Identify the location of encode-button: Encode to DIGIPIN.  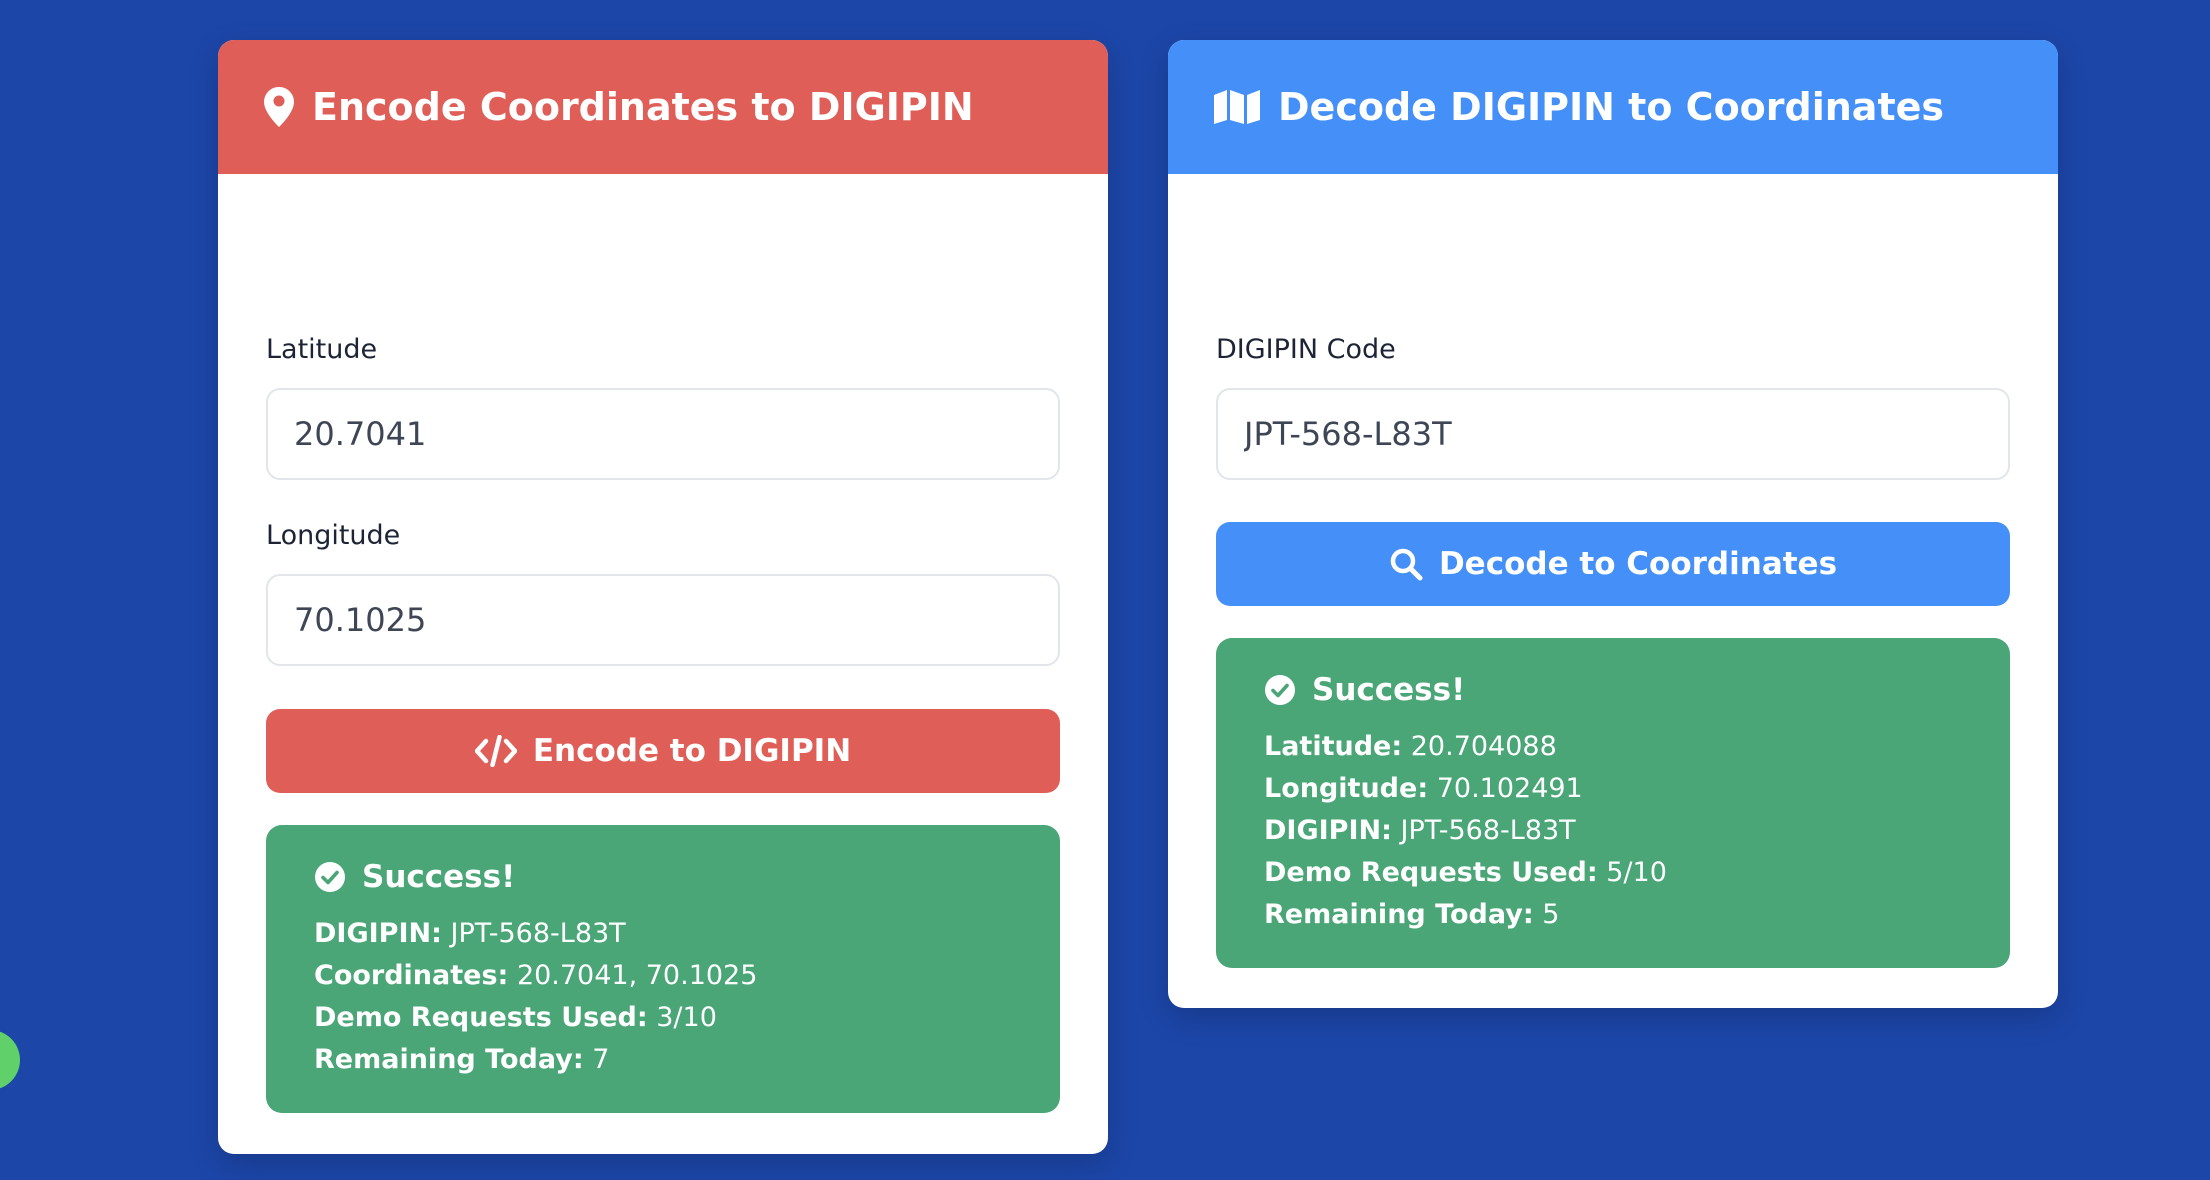
(663, 751).